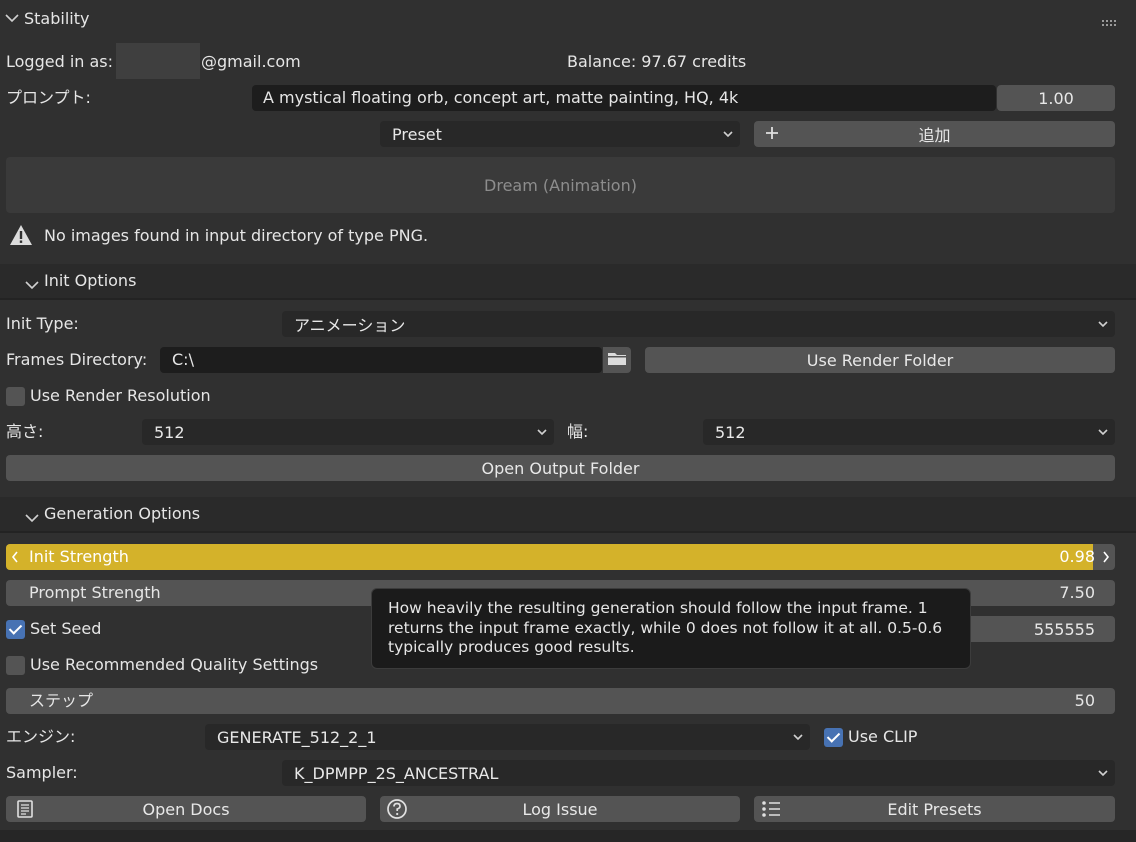 This screenshot has width=1136, height=842. I want to click on generation-options-header: Generation Options, so click(568, 514).